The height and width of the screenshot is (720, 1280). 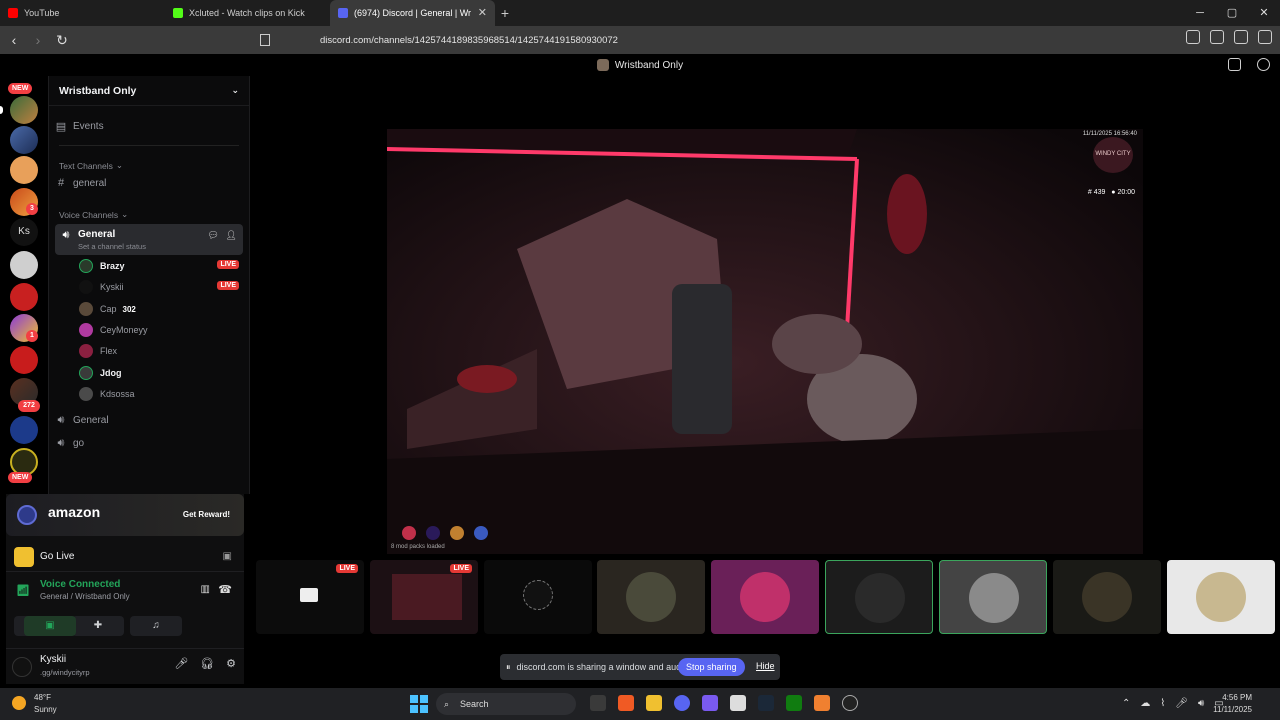 I want to click on hide-button: Hide, so click(x=765, y=666).